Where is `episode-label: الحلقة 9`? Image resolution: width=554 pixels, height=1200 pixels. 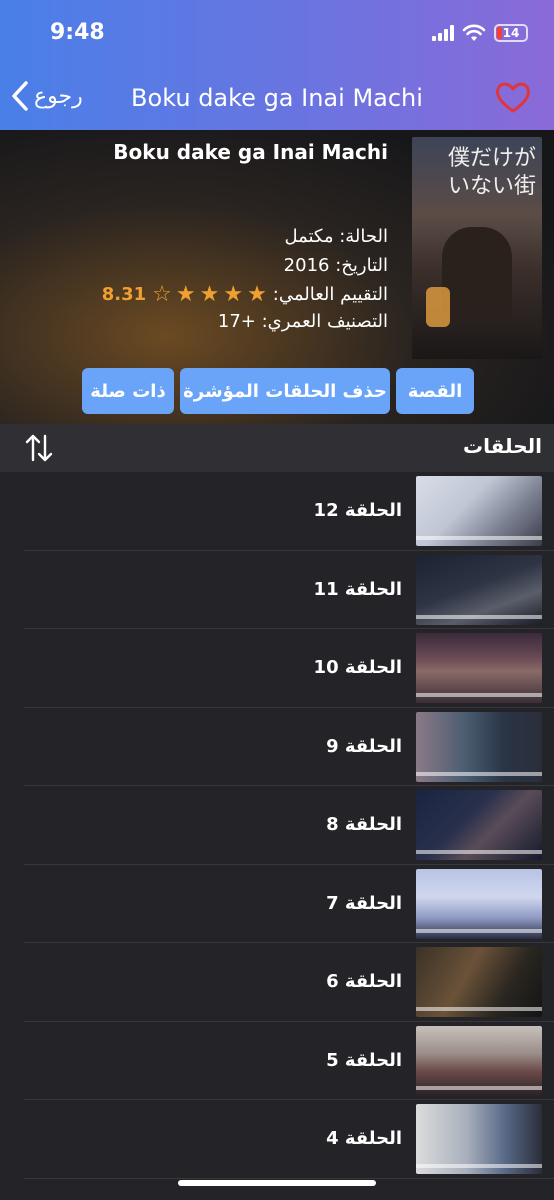 episode-label: الحلقة 9 is located at coordinates (364, 746).